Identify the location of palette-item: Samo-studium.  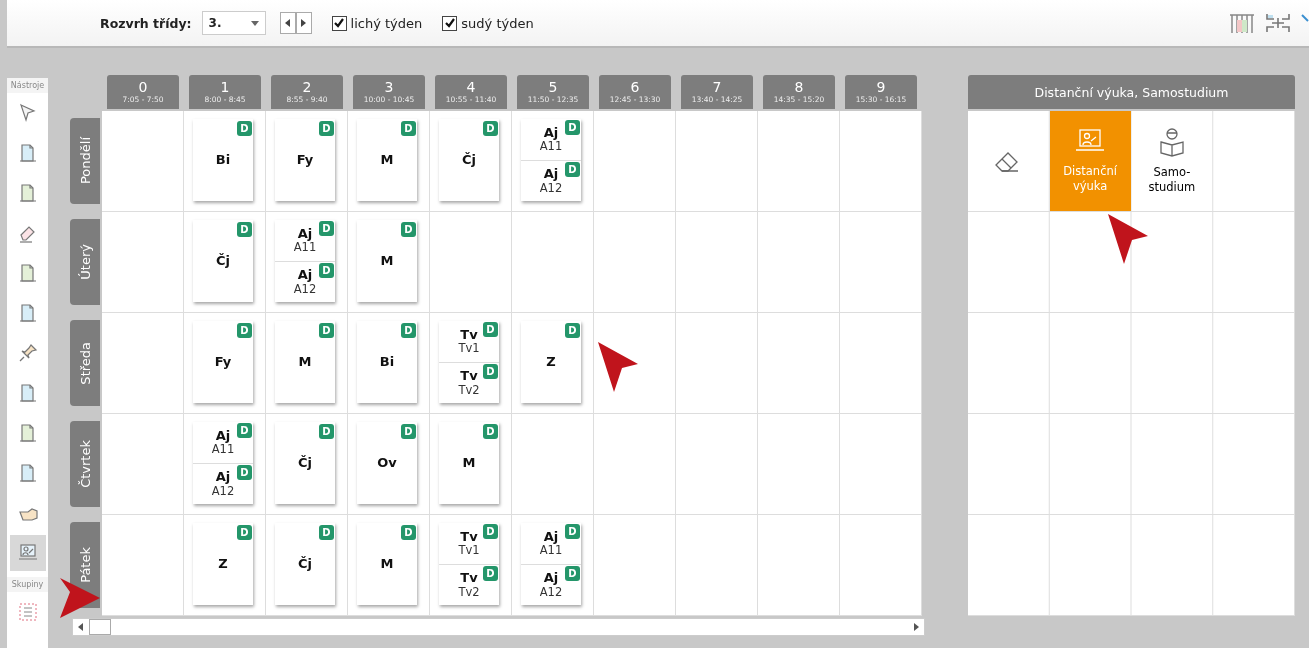
(1172, 161).